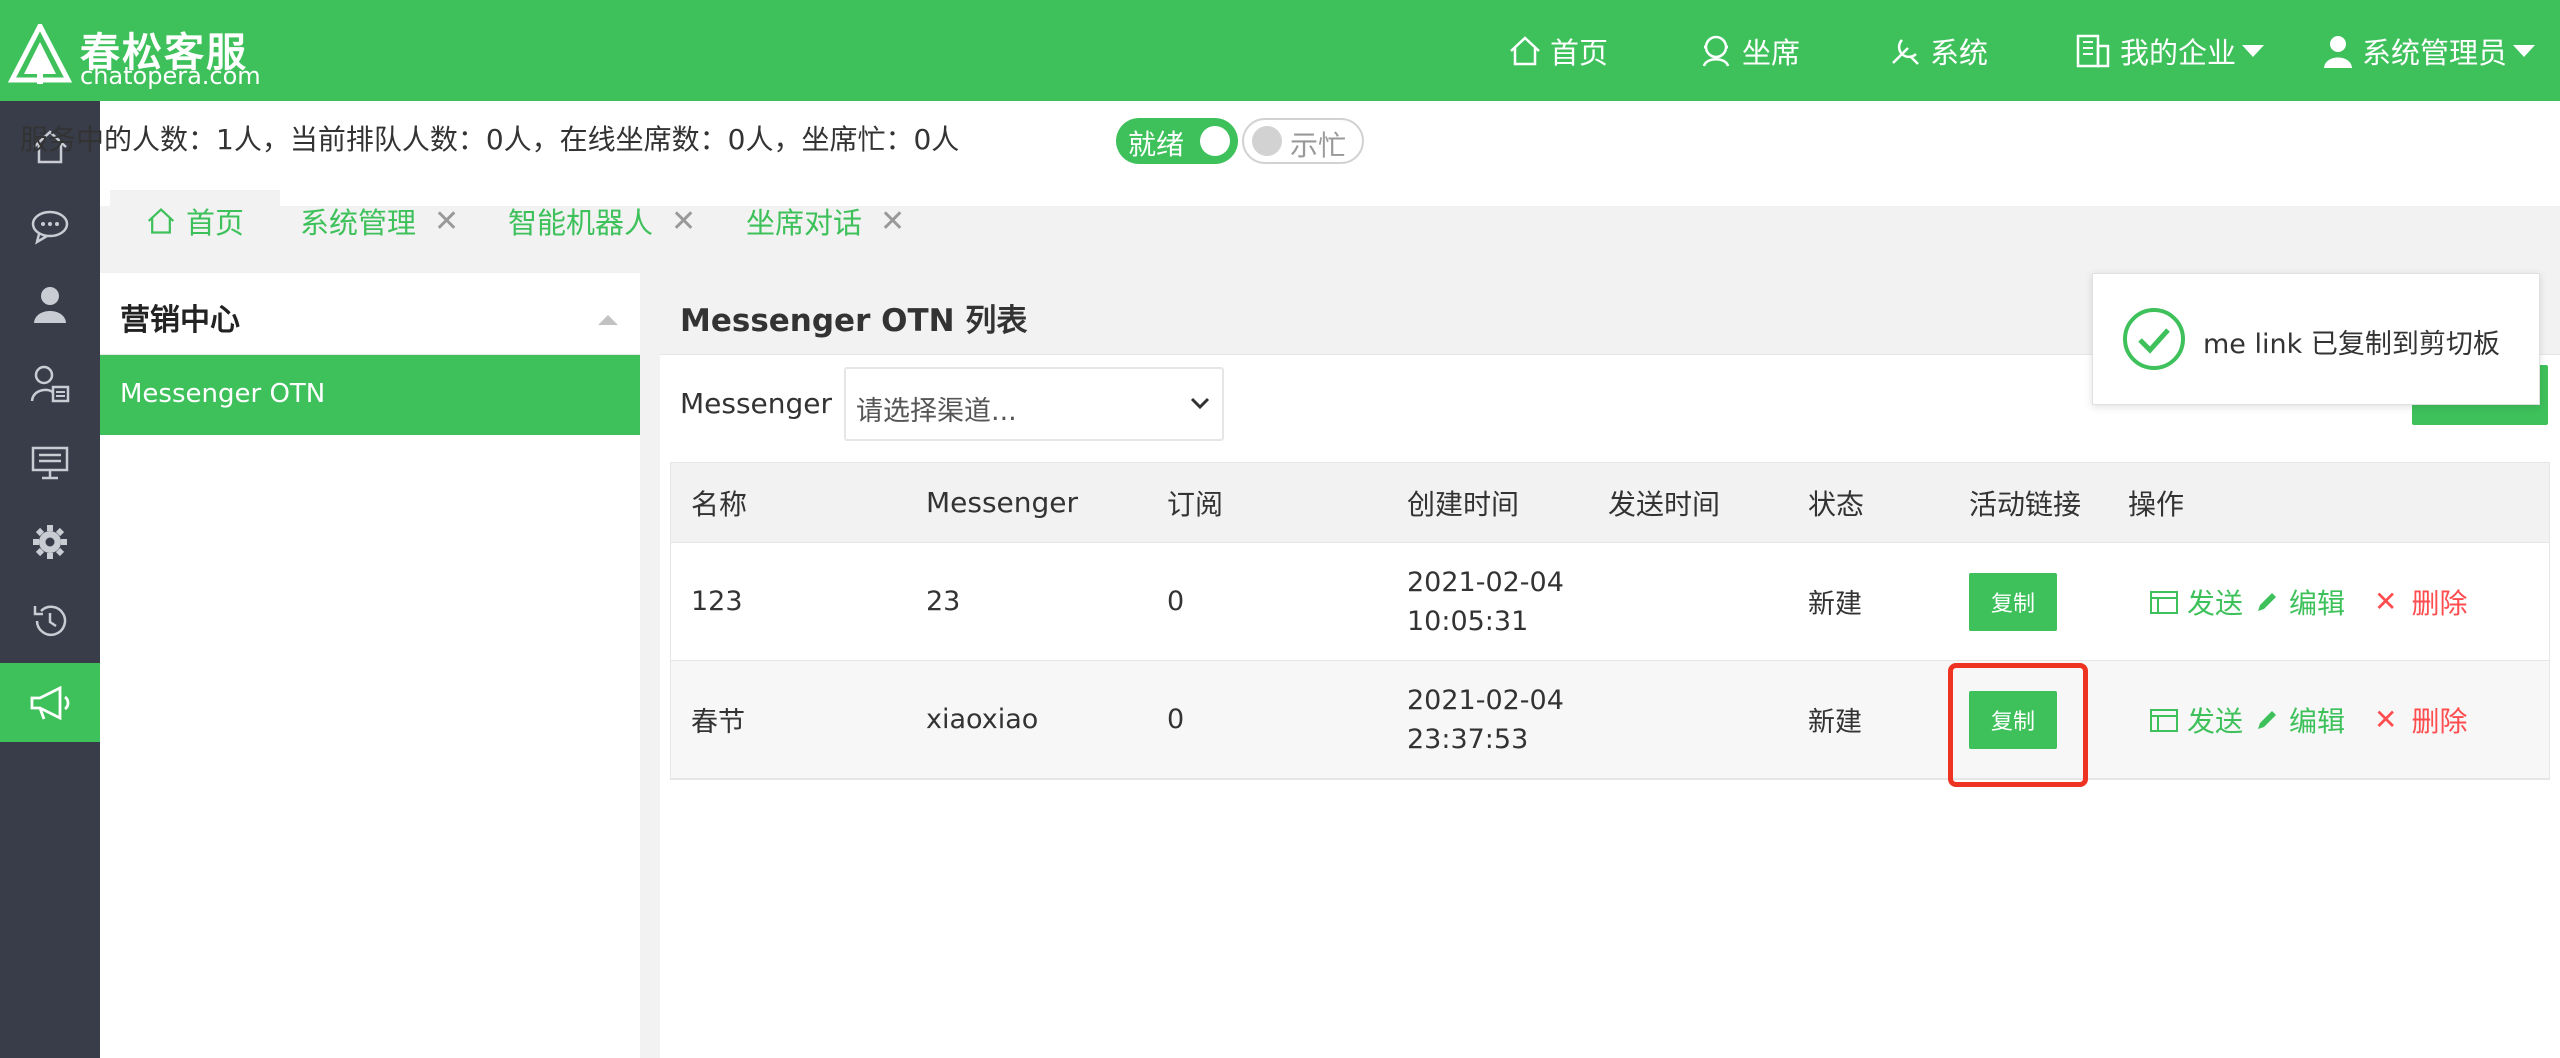 The width and height of the screenshot is (2560, 1058). I want to click on sidebar-item-monitor, so click(50, 462).